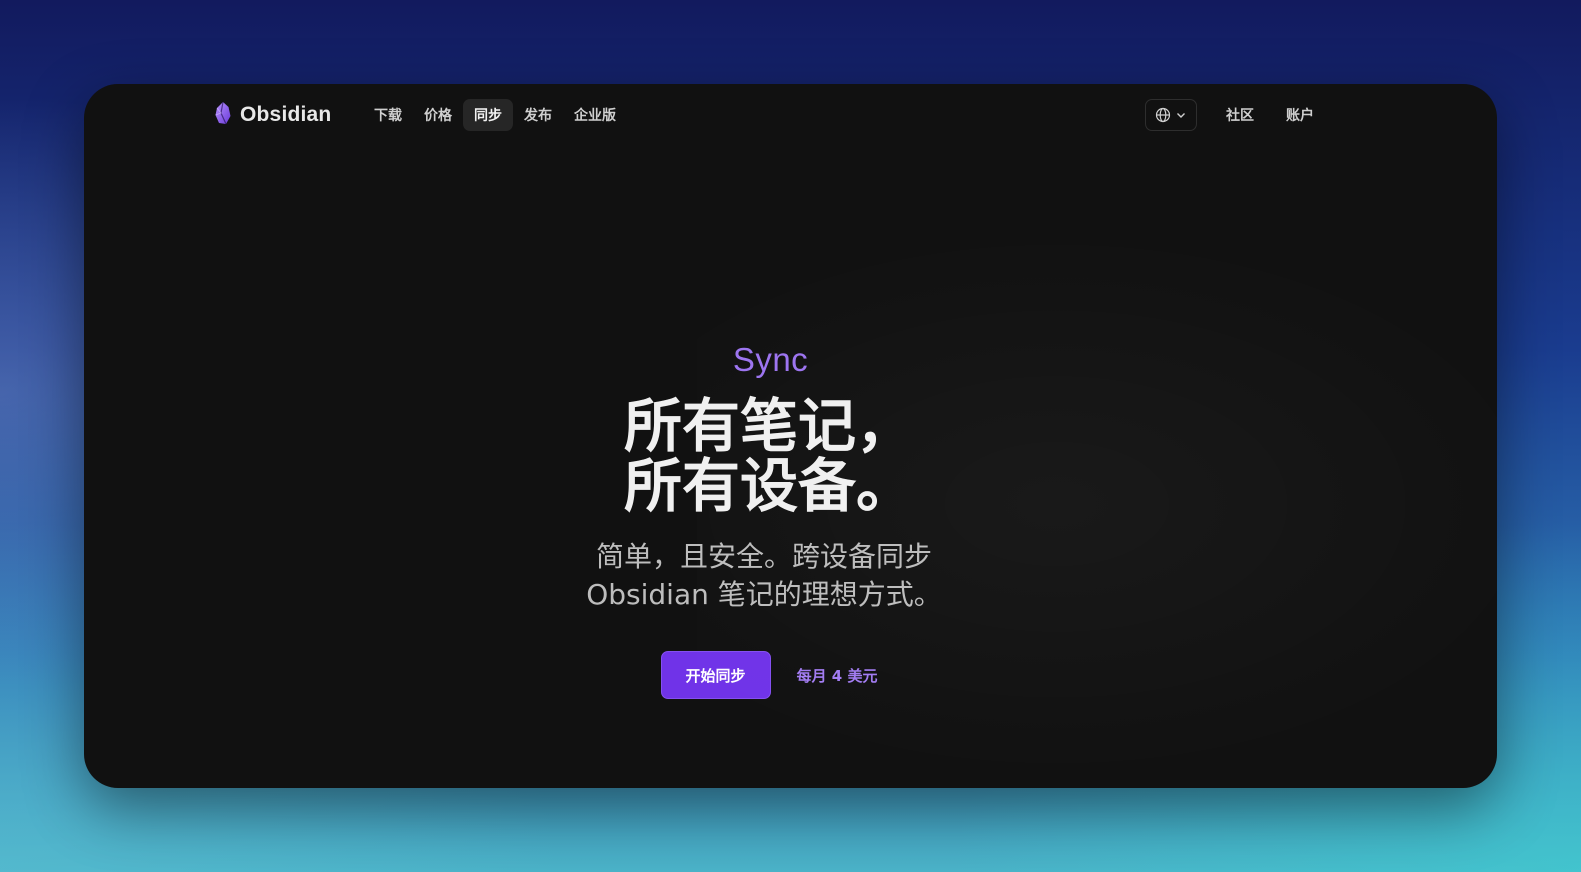 Image resolution: width=1581 pixels, height=872 pixels. Describe the element at coordinates (1163, 115) in the screenshot. I see `globe-icon` at that location.